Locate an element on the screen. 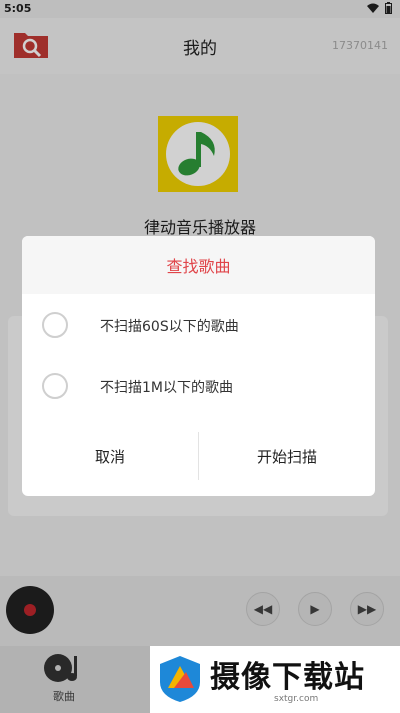 The height and width of the screenshot is (713, 400). cancel-button: 取消 is located at coordinates (110, 456).